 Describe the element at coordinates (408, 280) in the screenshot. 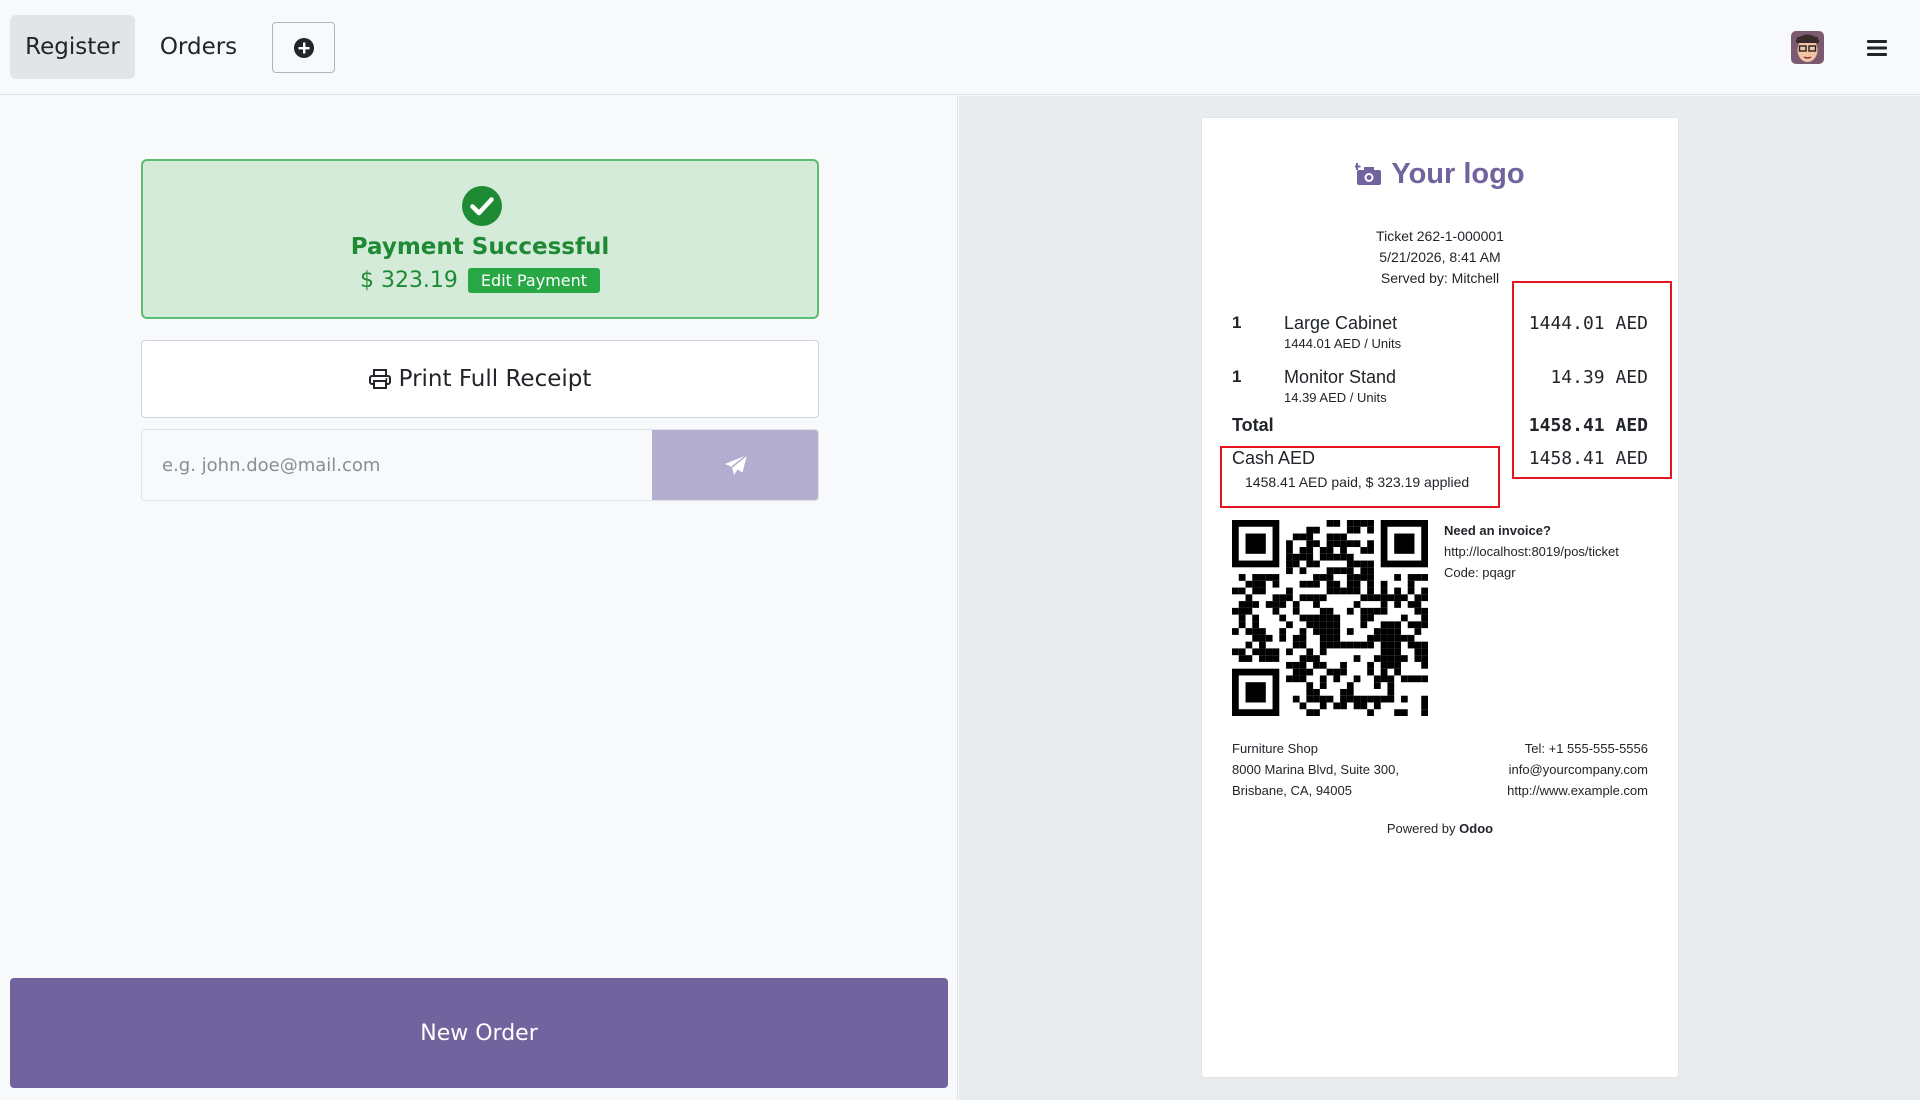

I see `payment-amount: $ 323.19` at that location.